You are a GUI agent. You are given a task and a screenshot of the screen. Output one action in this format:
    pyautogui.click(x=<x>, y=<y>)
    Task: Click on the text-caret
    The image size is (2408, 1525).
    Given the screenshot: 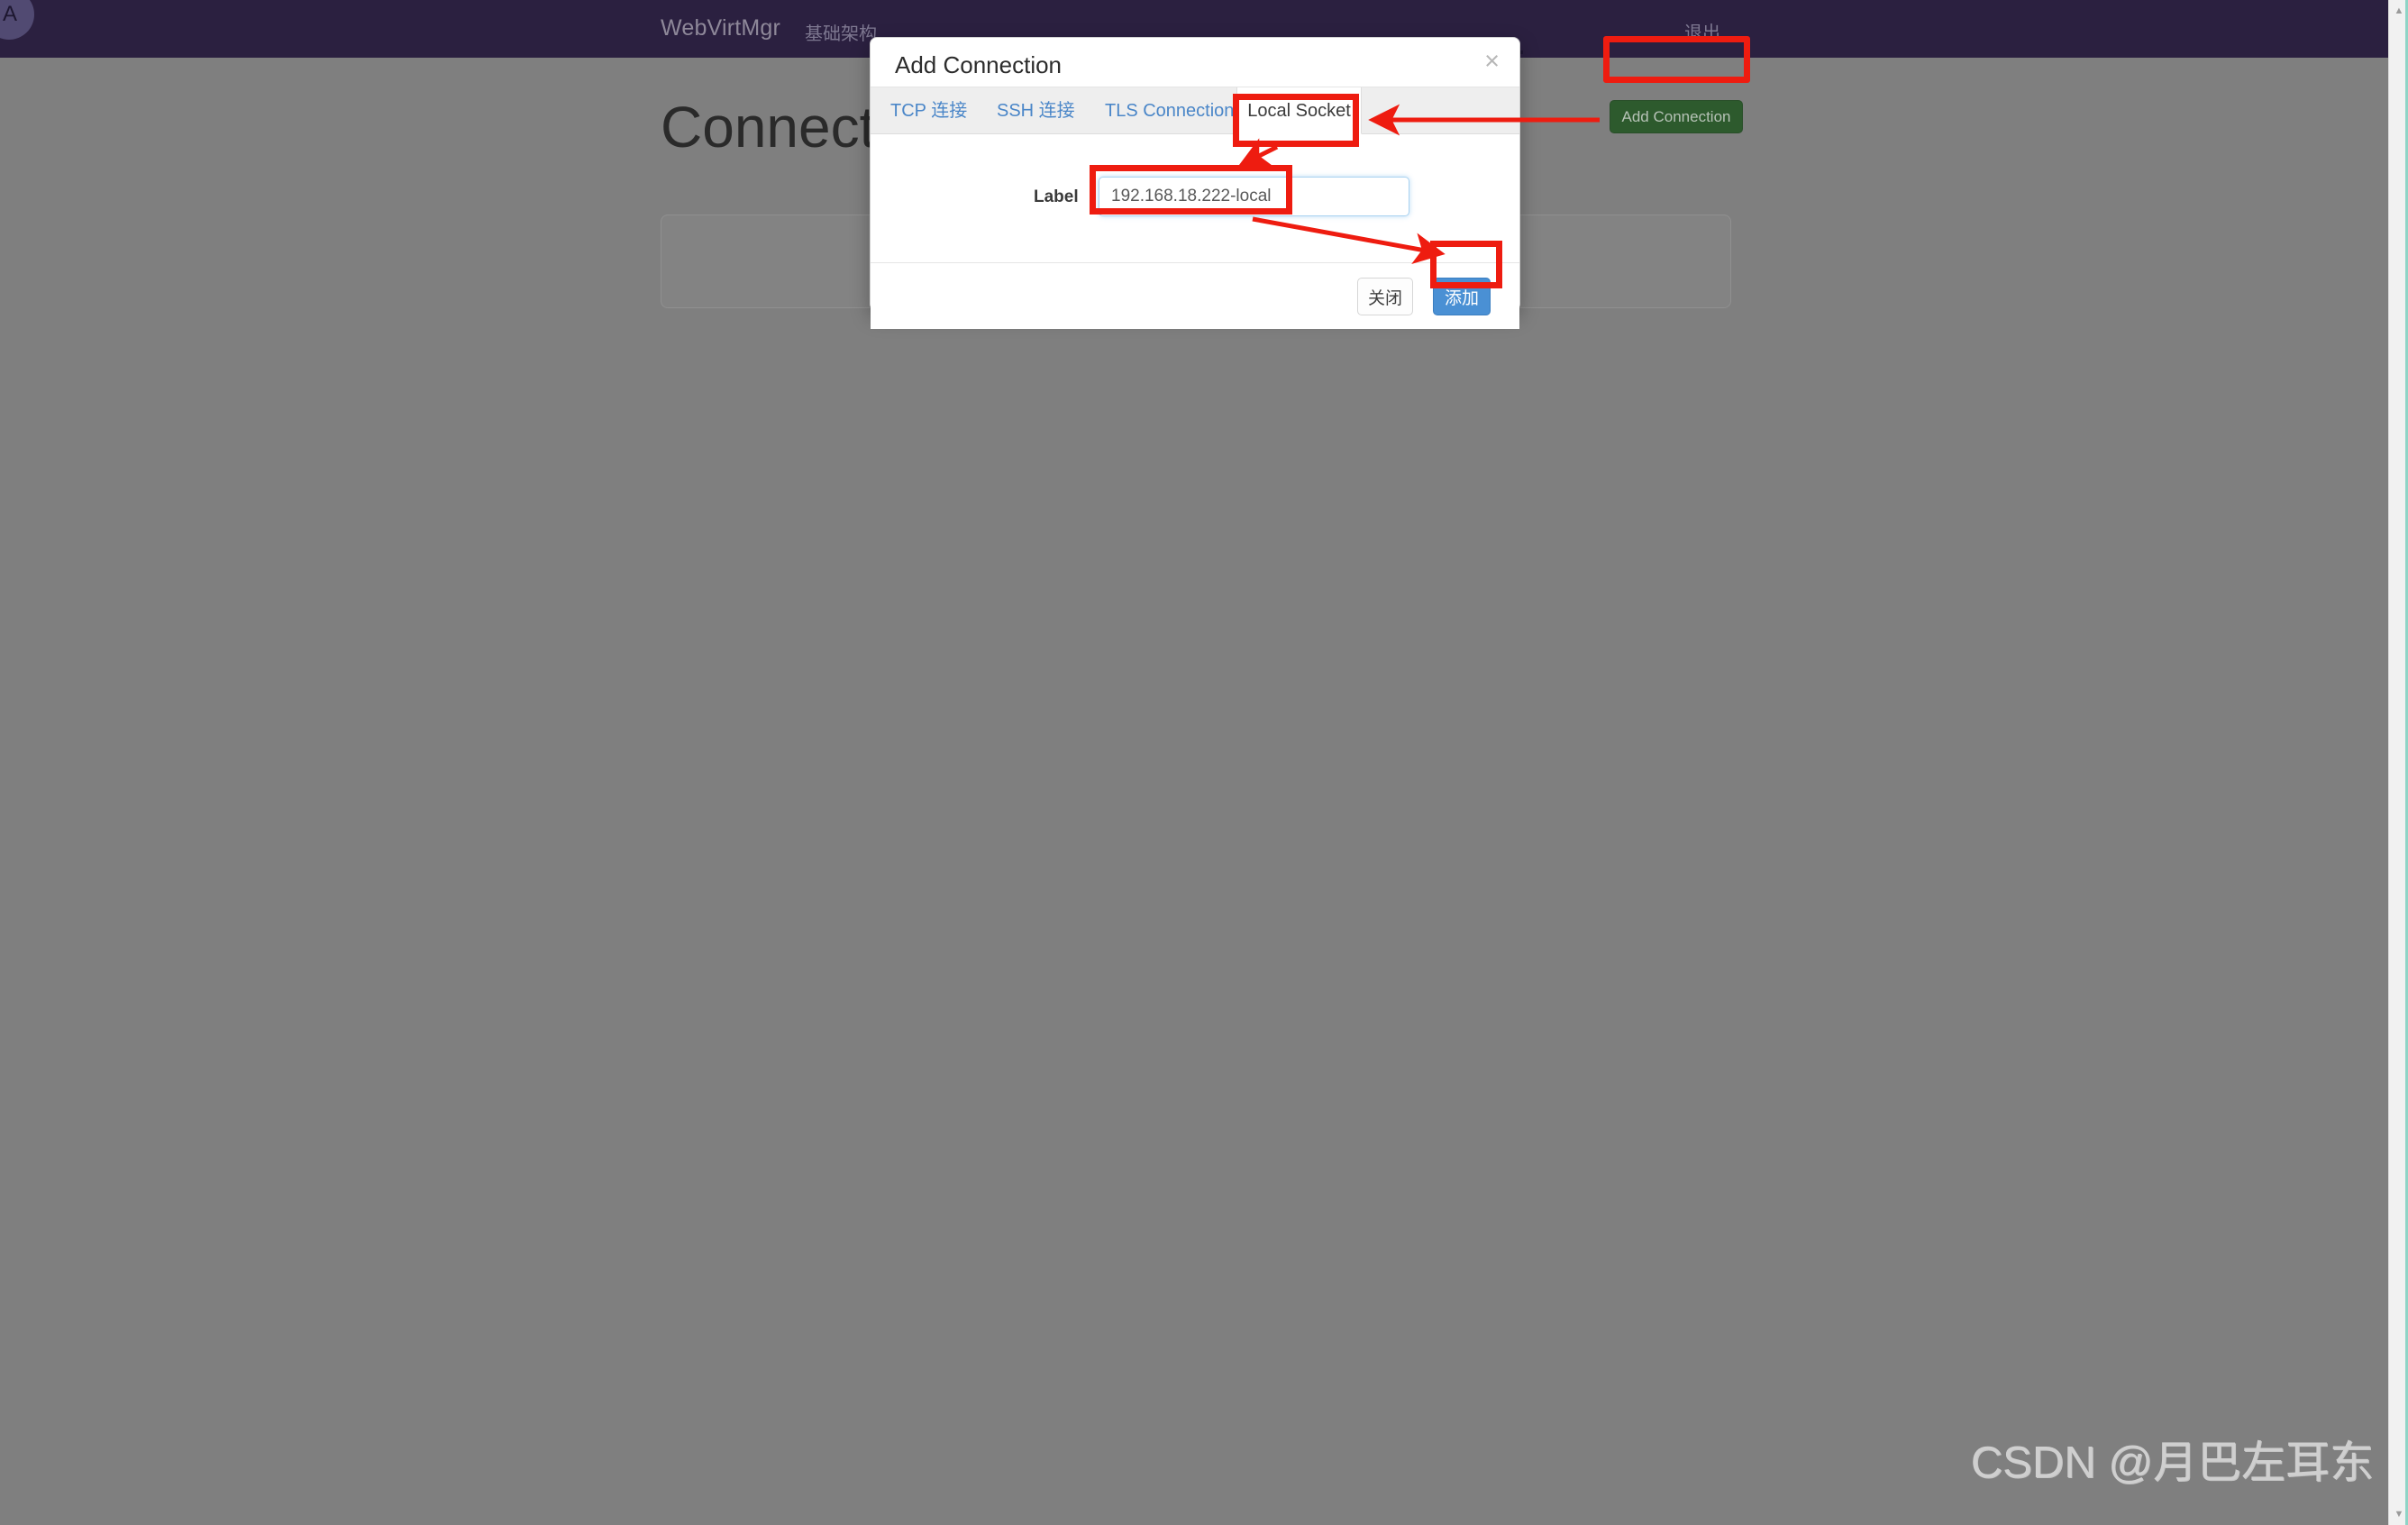 What is the action you would take?
    pyautogui.click(x=1287, y=184)
    